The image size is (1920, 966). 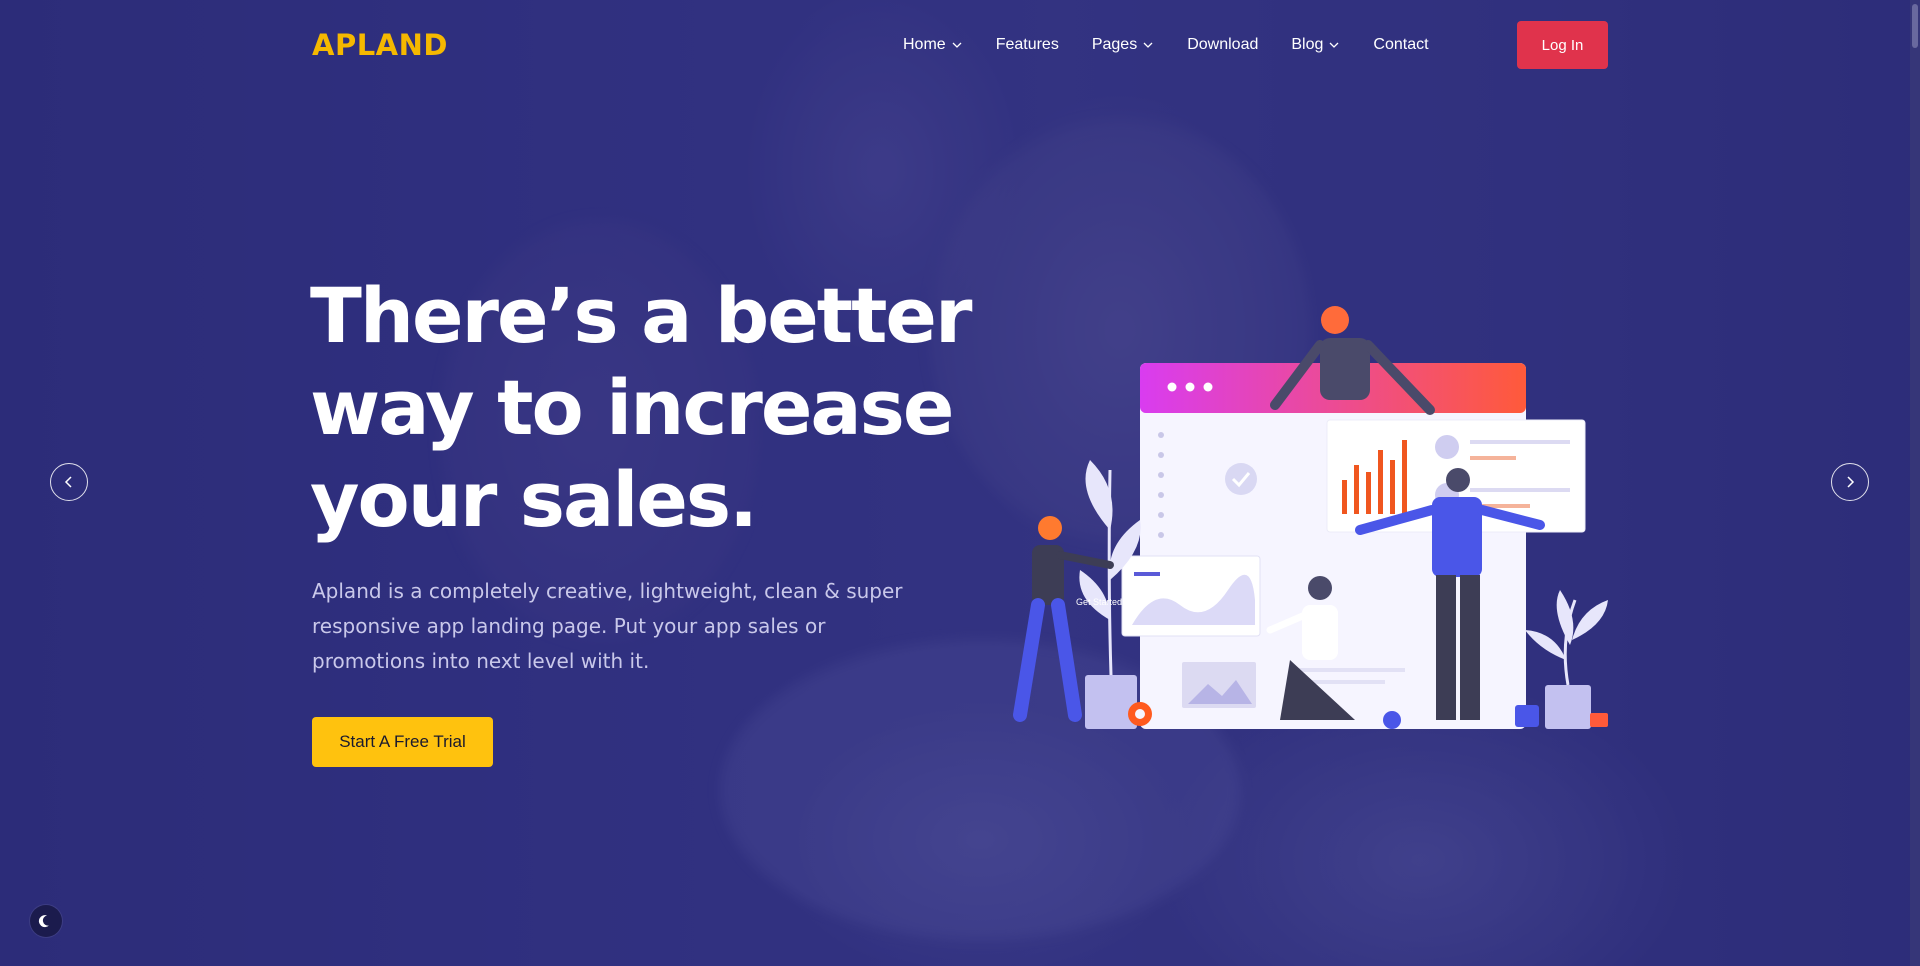 I want to click on get-started-label: Get Started, so click(x=1099, y=602).